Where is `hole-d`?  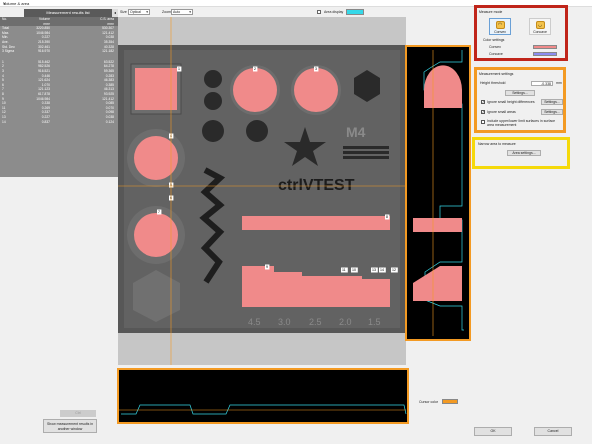
hole-d is located at coordinates (257, 131).